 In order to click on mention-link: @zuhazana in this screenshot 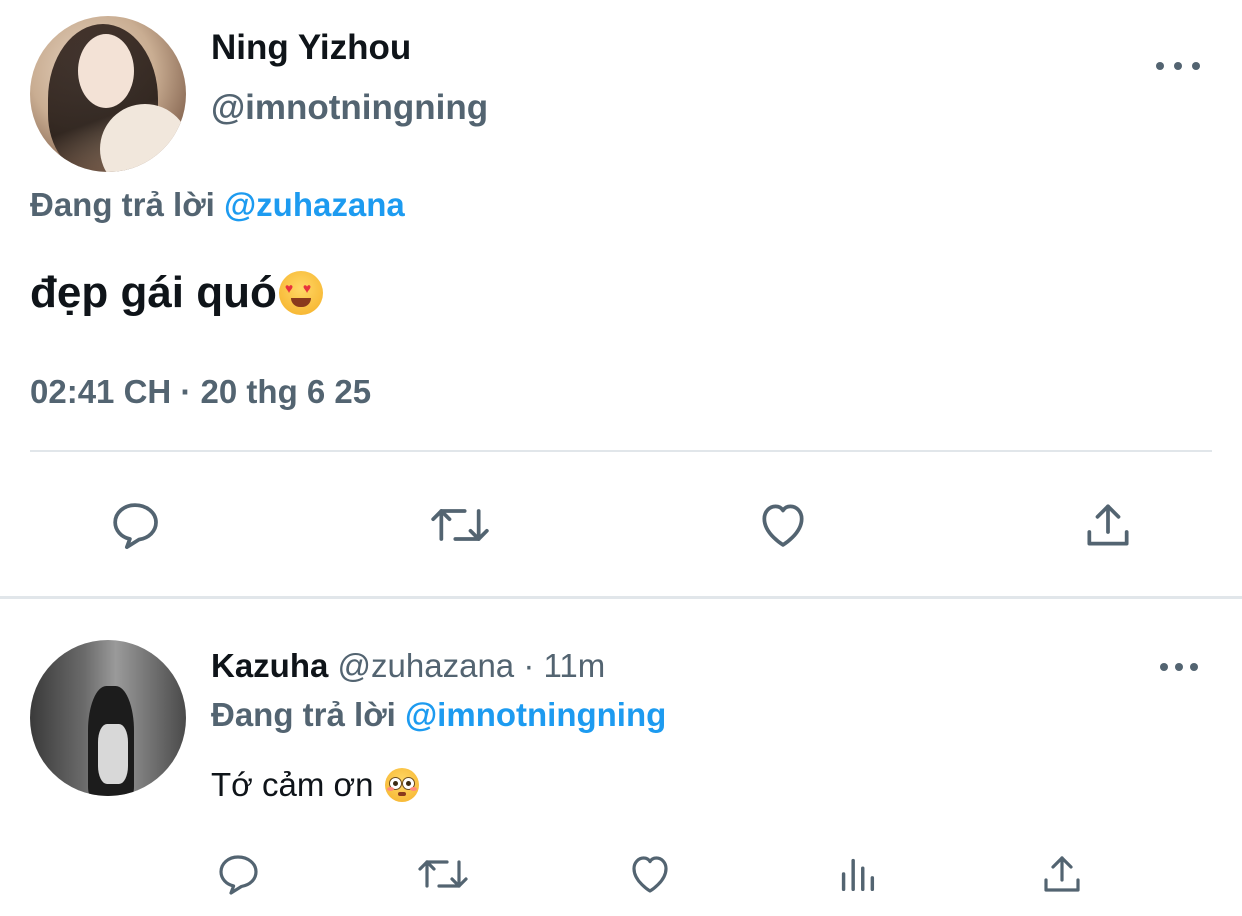, I will do `click(314, 204)`.